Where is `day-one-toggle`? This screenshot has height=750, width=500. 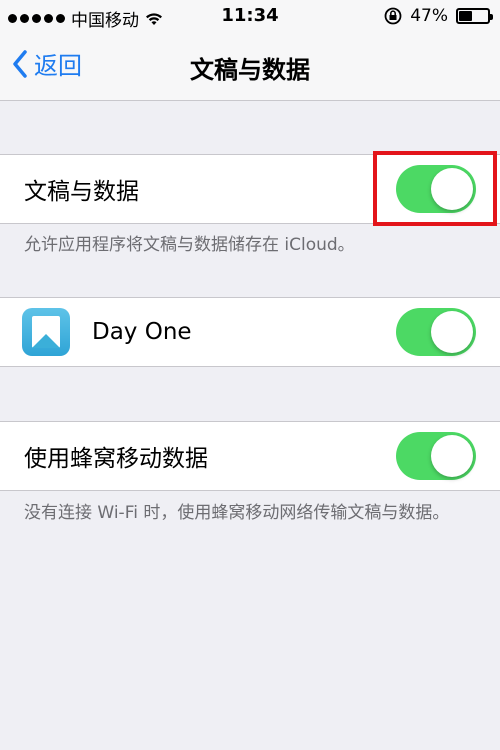
day-one-toggle is located at coordinates (436, 332).